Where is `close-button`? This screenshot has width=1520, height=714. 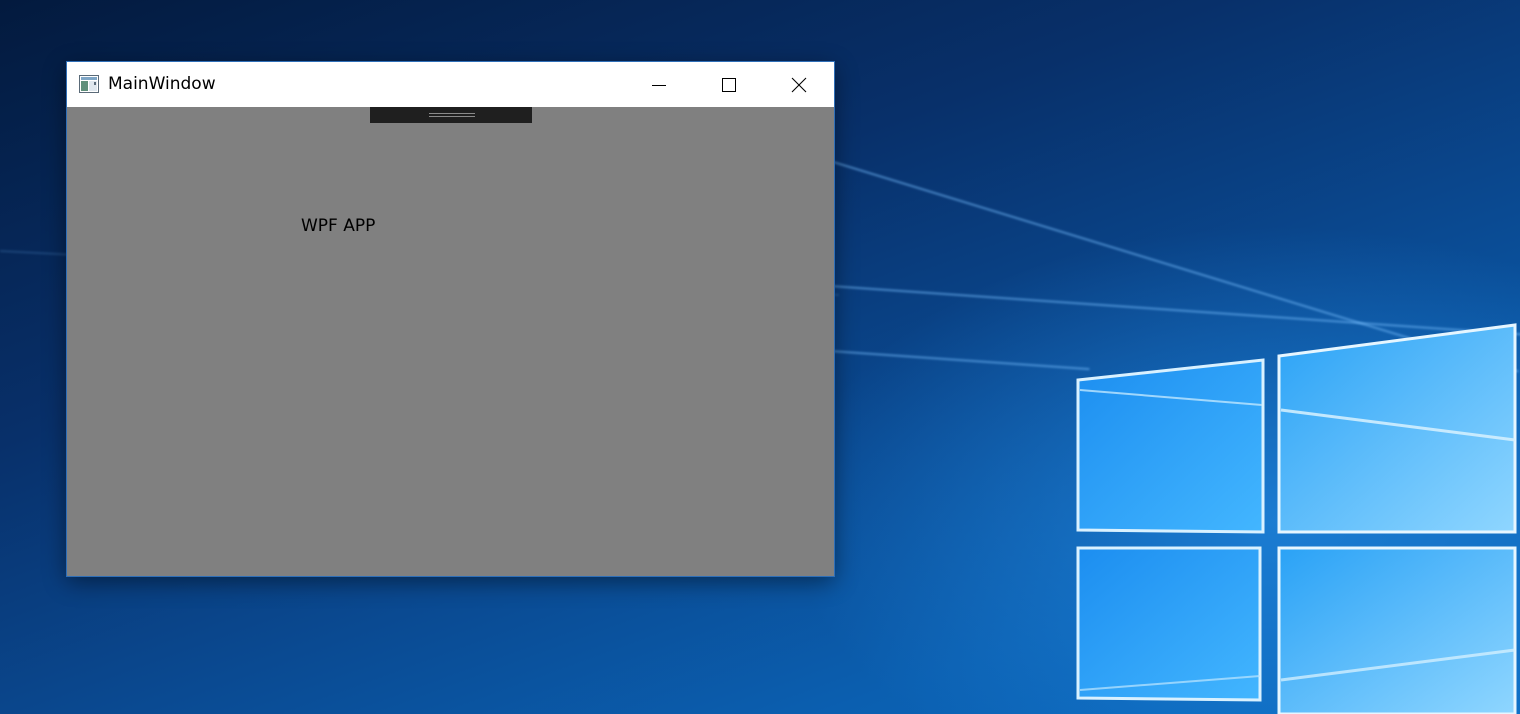
close-button is located at coordinates (799, 84).